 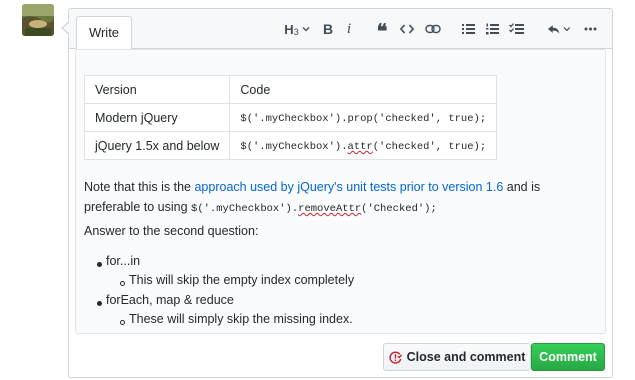 I want to click on table-header-cell: Version, so click(x=157, y=89).